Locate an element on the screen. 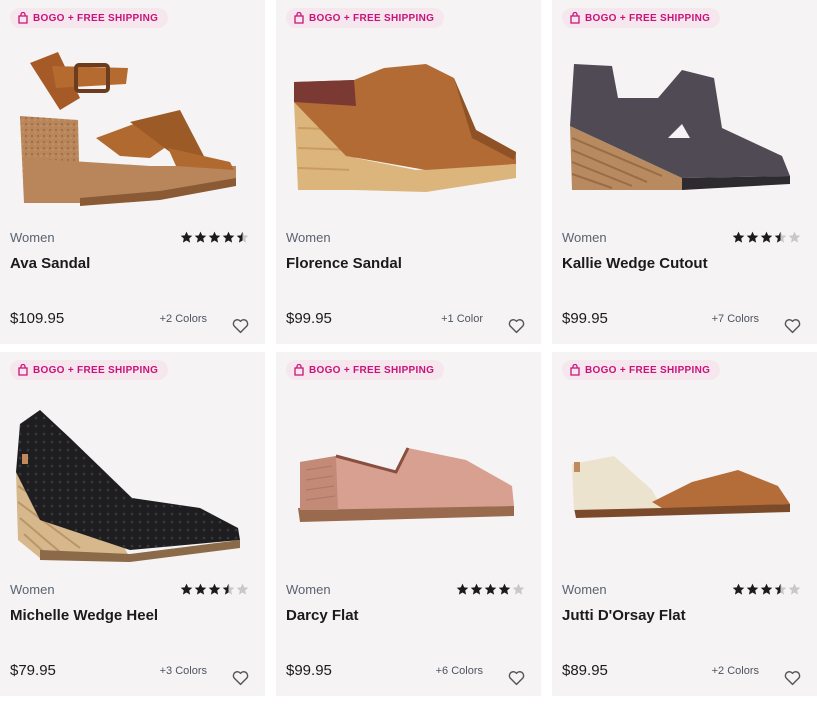  product-price: $89.95 is located at coordinates (585, 670).